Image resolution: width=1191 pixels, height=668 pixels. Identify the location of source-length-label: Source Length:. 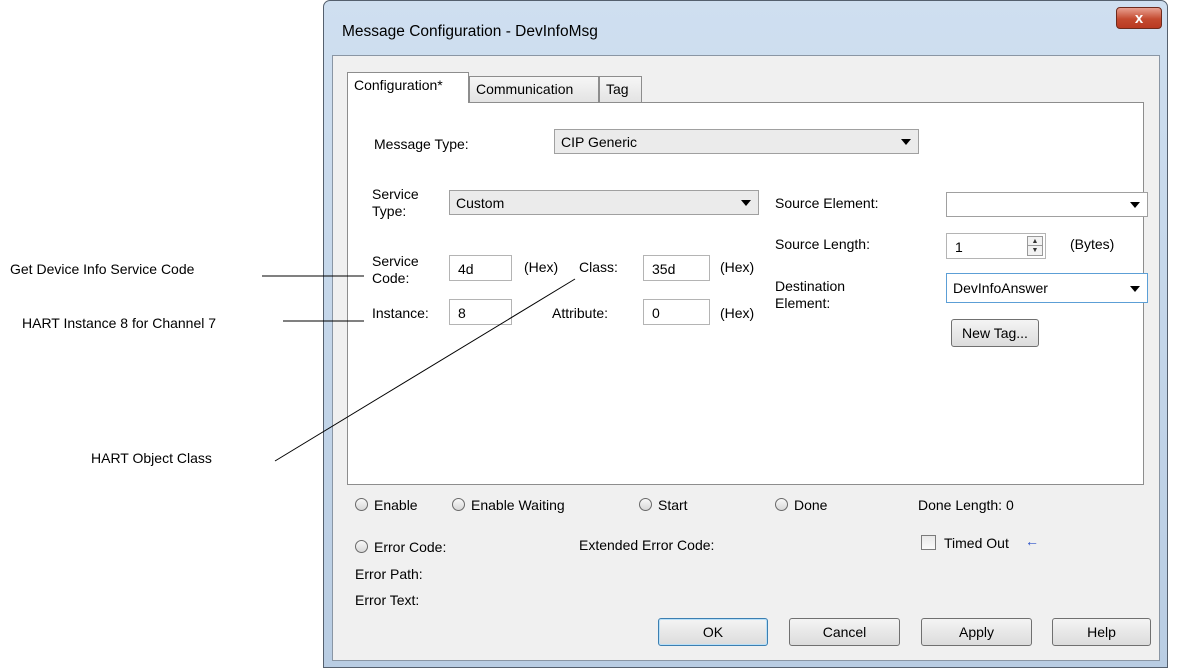
(822, 244).